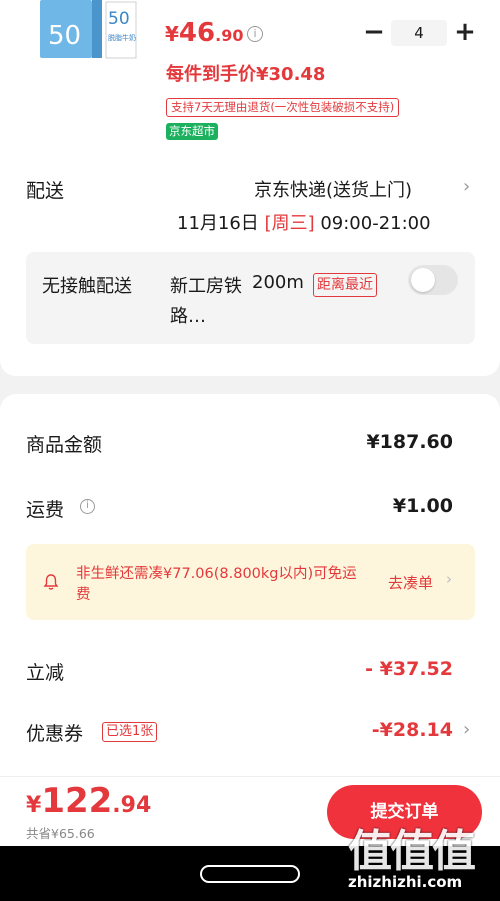 This screenshot has height=901, width=500. What do you see at coordinates (122, 37) in the screenshot?
I see `image-label: 脱脂牛奶` at bounding box center [122, 37].